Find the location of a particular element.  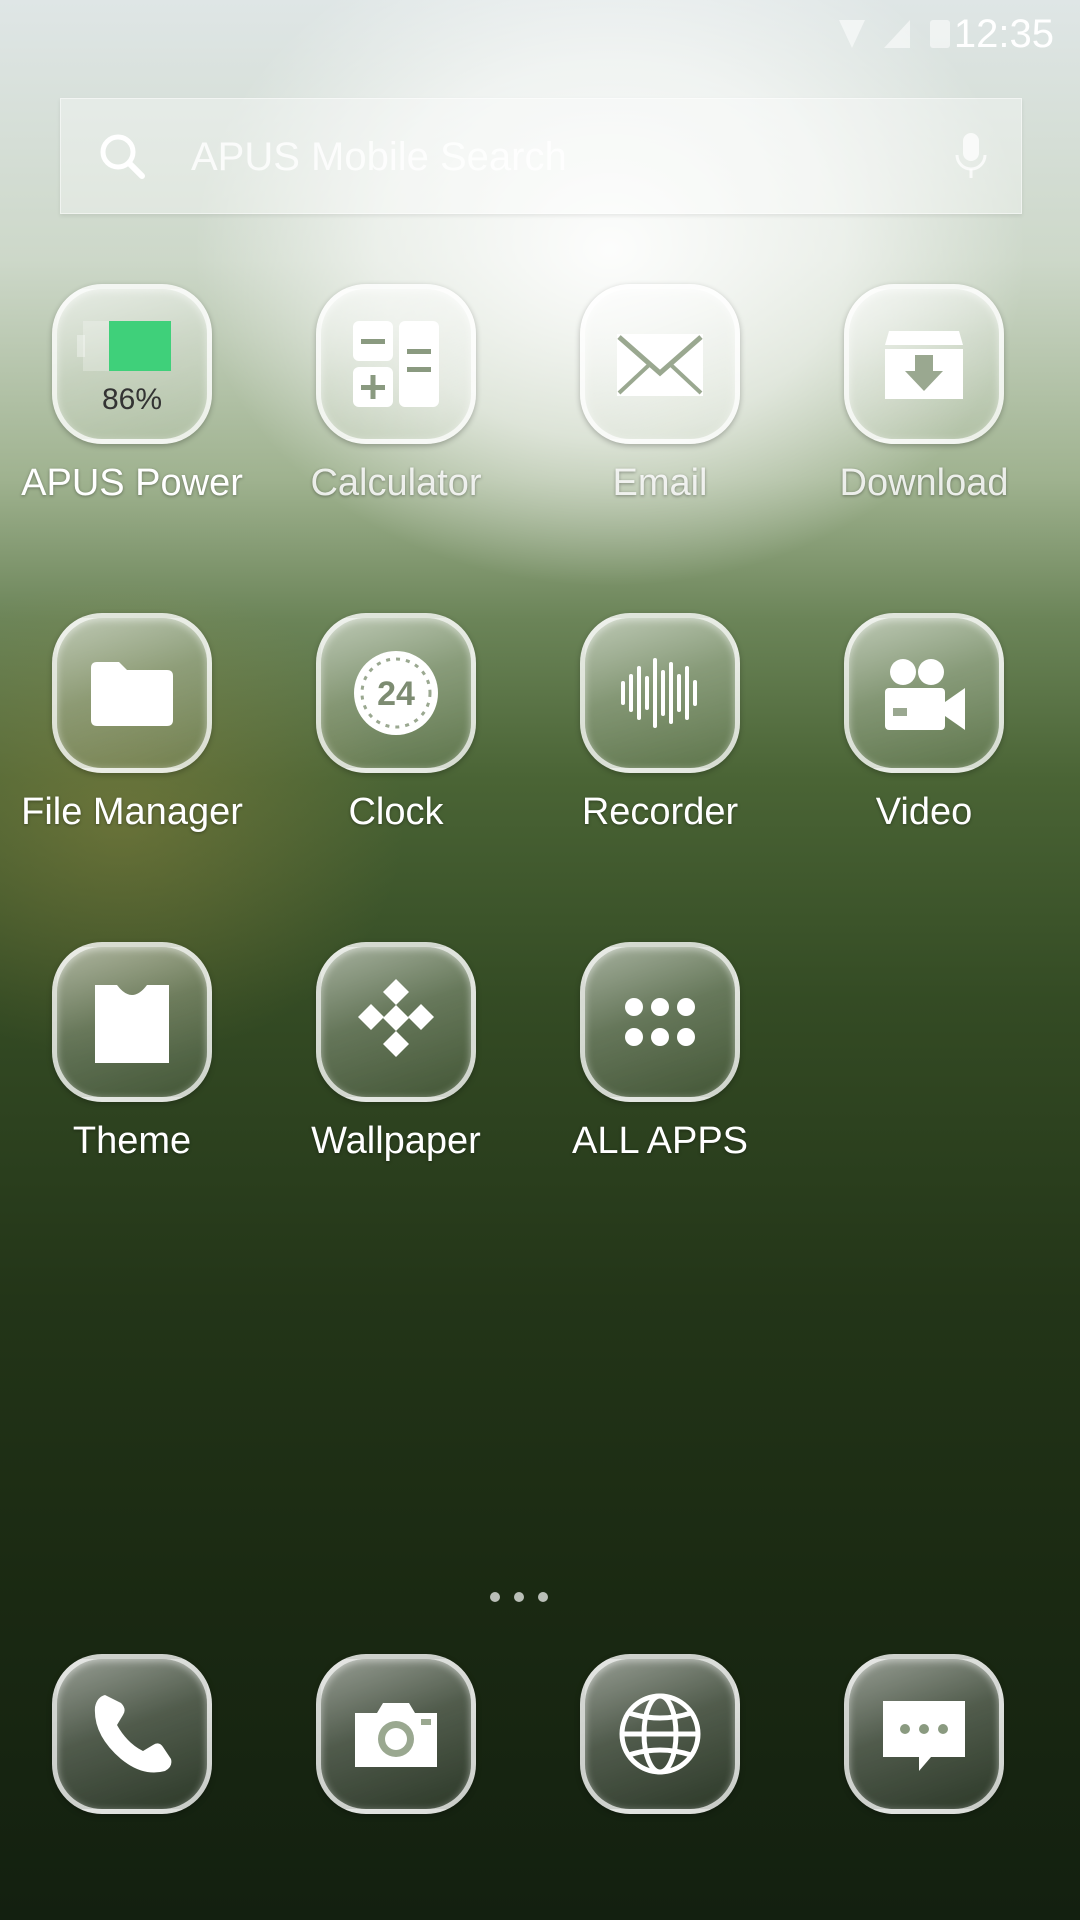

message-icon is located at coordinates (924, 1736).